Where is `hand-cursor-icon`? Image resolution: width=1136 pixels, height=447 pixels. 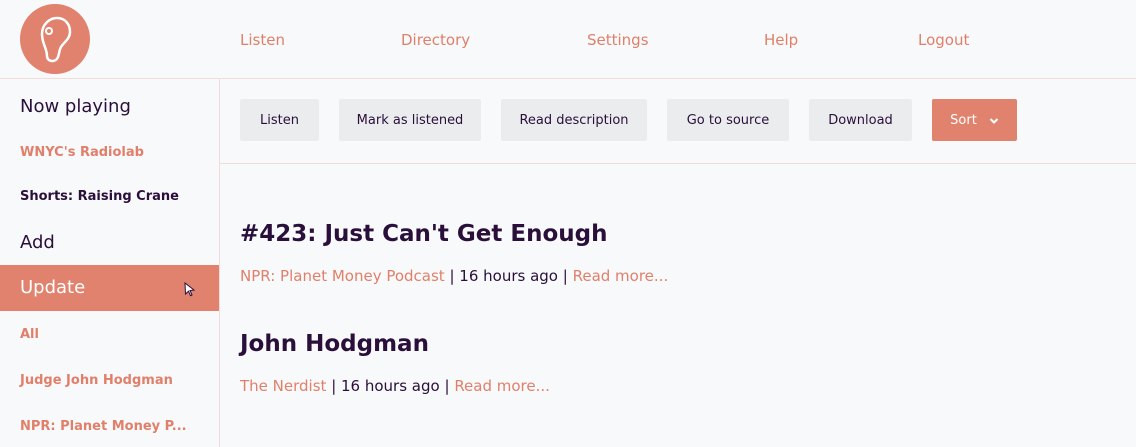 hand-cursor-icon is located at coordinates (190, 289).